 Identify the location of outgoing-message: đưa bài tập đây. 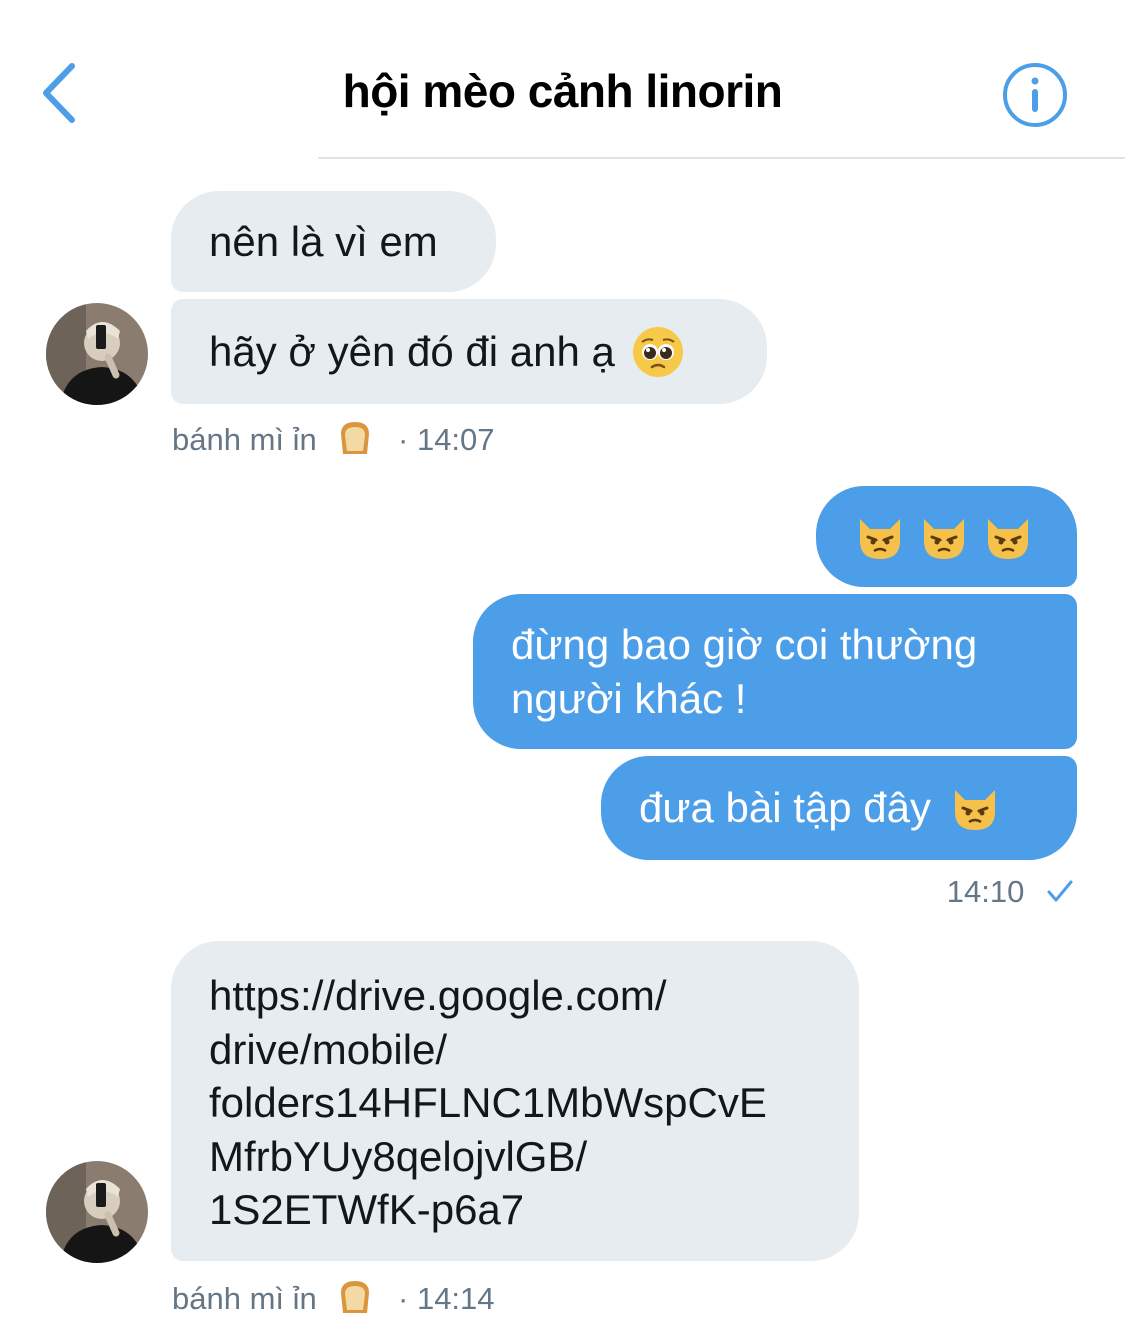
(839, 808).